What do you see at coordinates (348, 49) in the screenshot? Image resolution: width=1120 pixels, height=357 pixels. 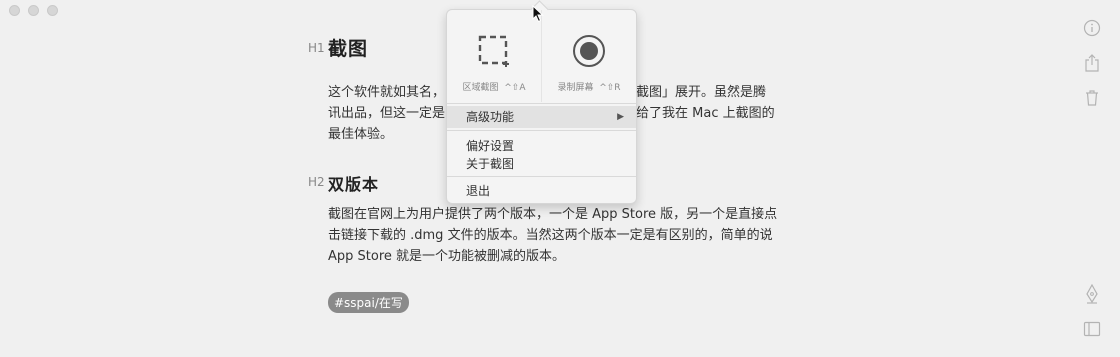 I see `heading-1: 截图` at bounding box center [348, 49].